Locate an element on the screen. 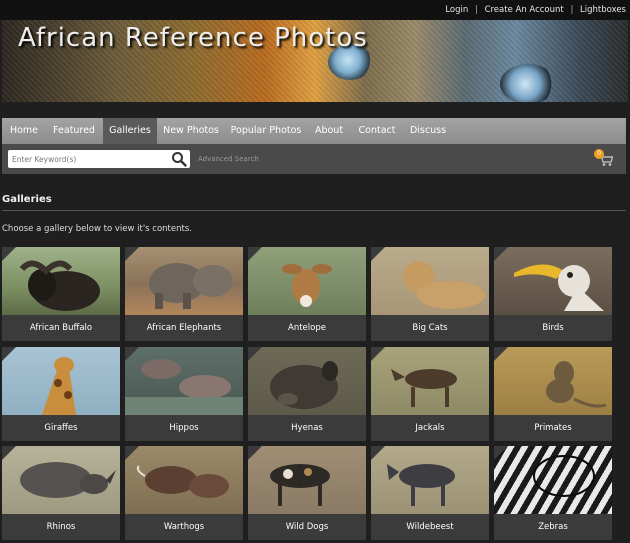 This screenshot has width=630, height=543. divider is located at coordinates (314, 210).